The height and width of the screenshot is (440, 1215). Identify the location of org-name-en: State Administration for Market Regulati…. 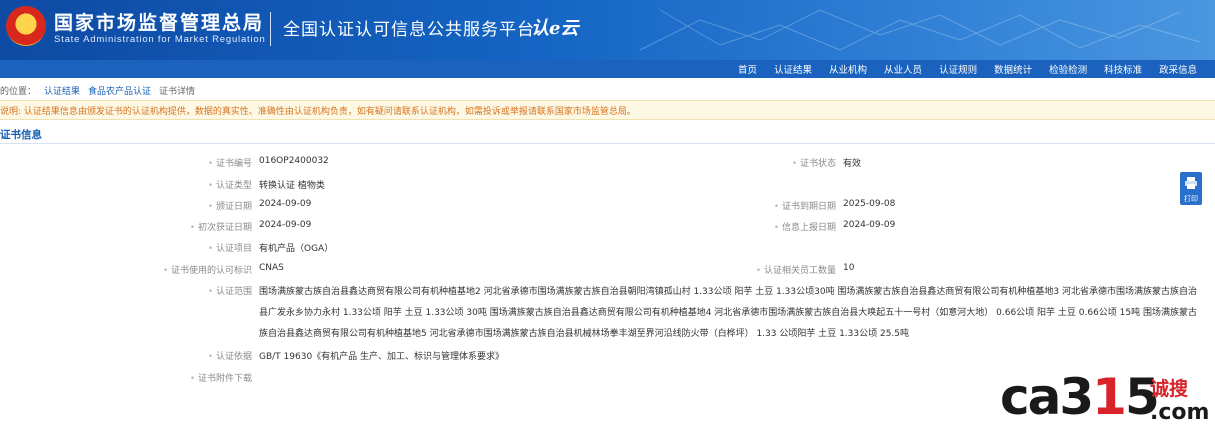
(160, 39).